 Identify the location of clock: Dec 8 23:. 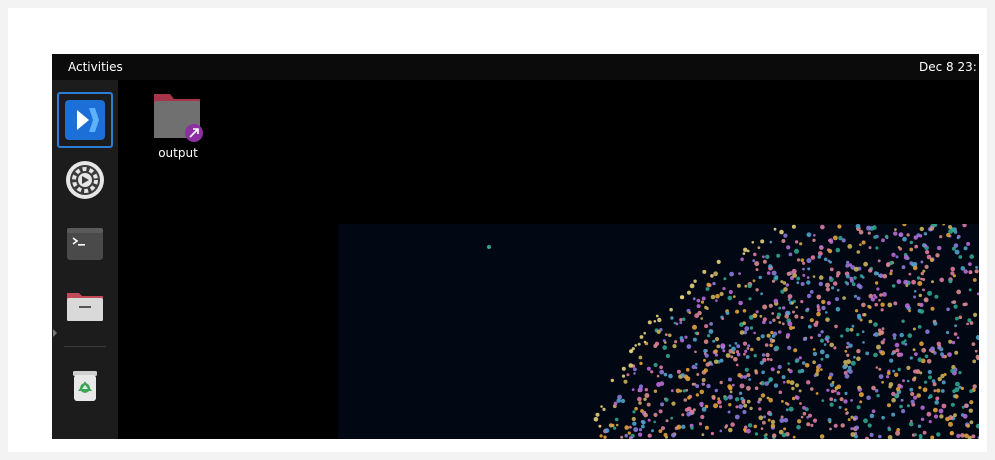
(948, 67).